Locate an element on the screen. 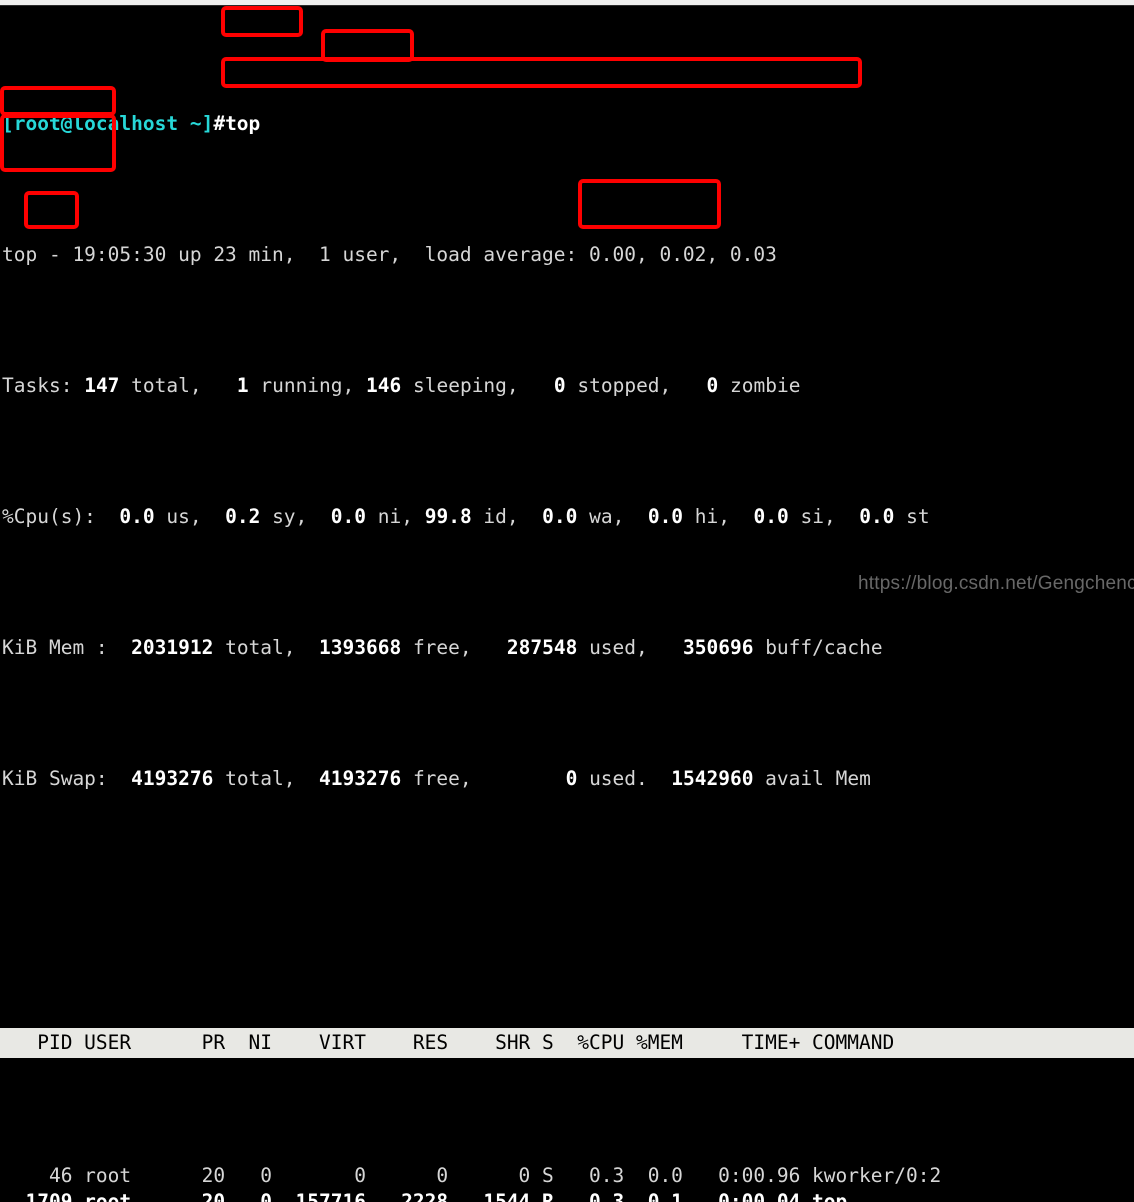 The width and height of the screenshot is (1134, 1202). mem-used-value: 287548 is located at coordinates (542, 647).